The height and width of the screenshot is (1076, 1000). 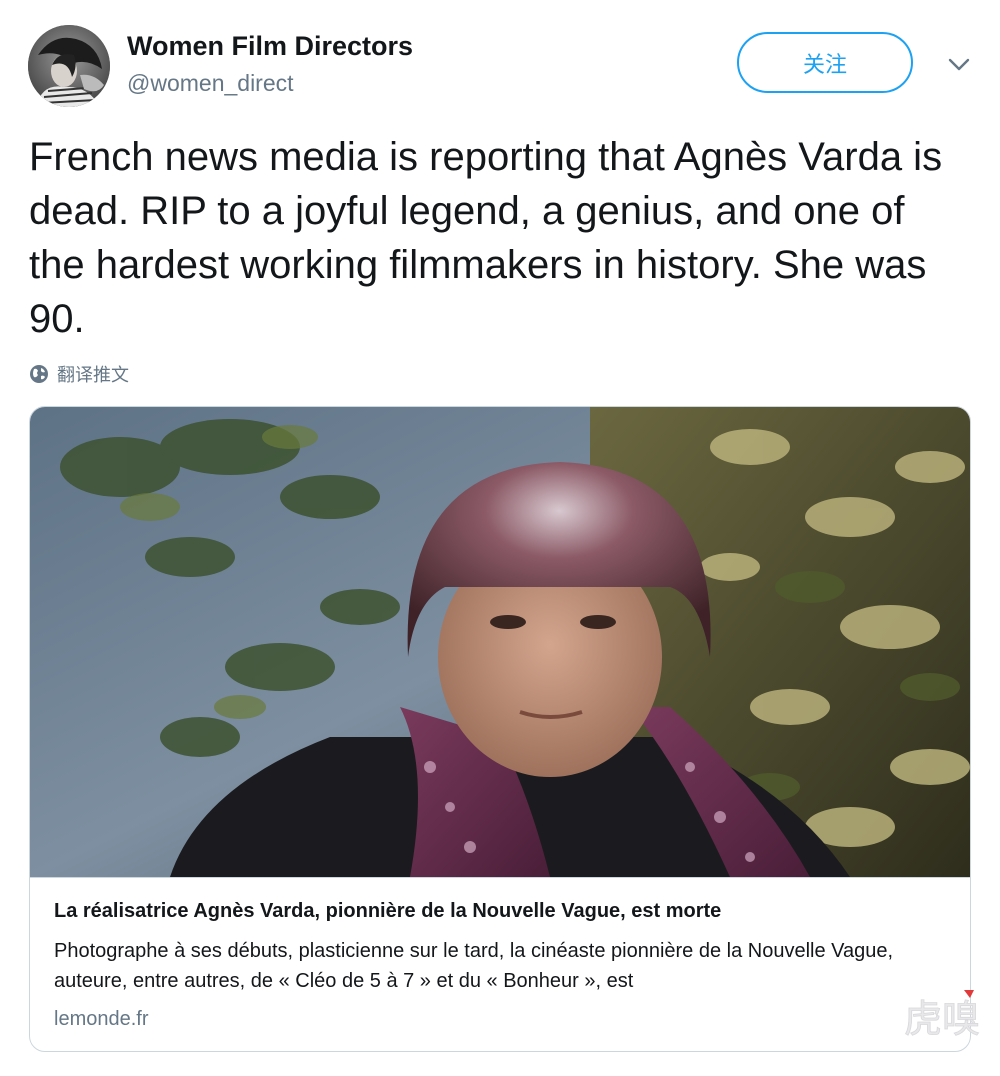 I want to click on translate-tweet-link: 翻译推文, so click(x=79, y=374).